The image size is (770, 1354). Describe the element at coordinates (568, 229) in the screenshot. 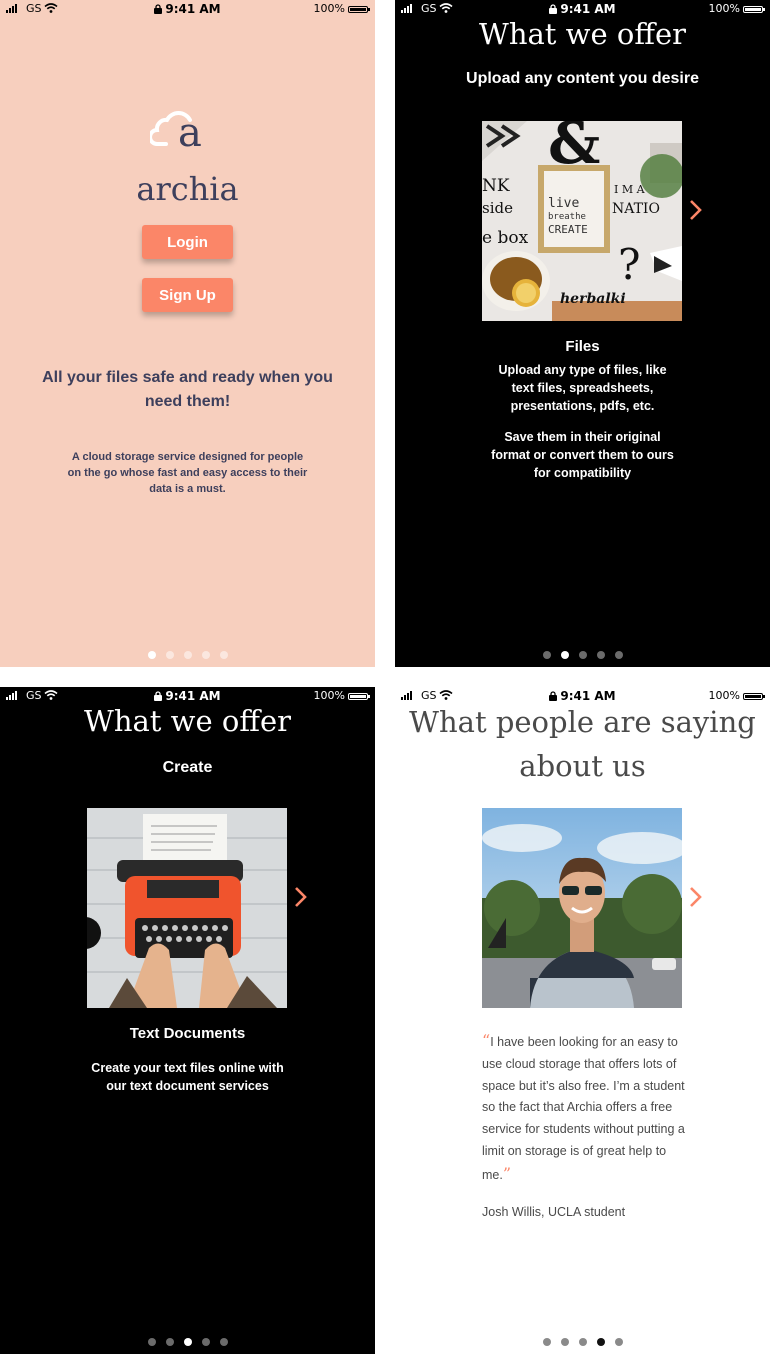

I see `svg-text: CREATE` at that location.